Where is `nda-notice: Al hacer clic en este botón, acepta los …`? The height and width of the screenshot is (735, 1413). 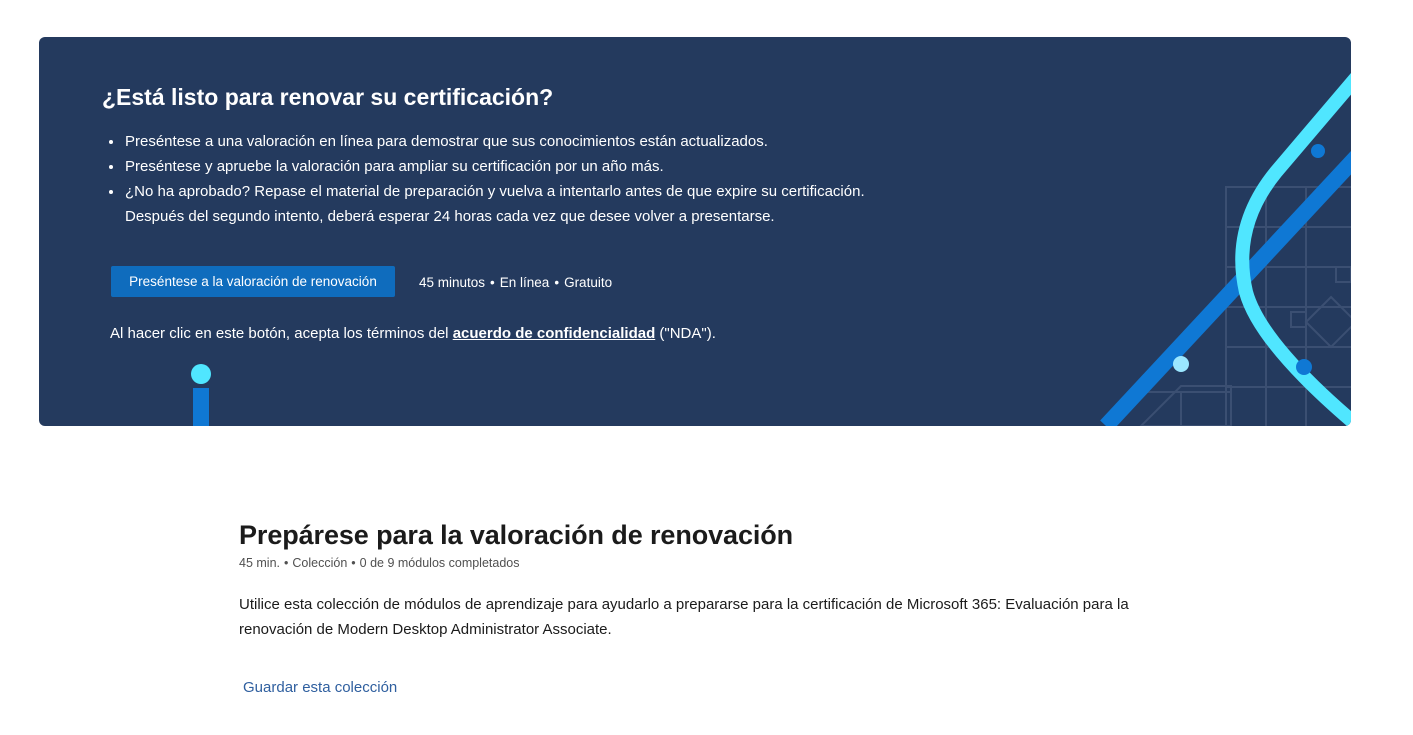 nda-notice: Al hacer clic en este botón, acepta los … is located at coordinates (413, 333).